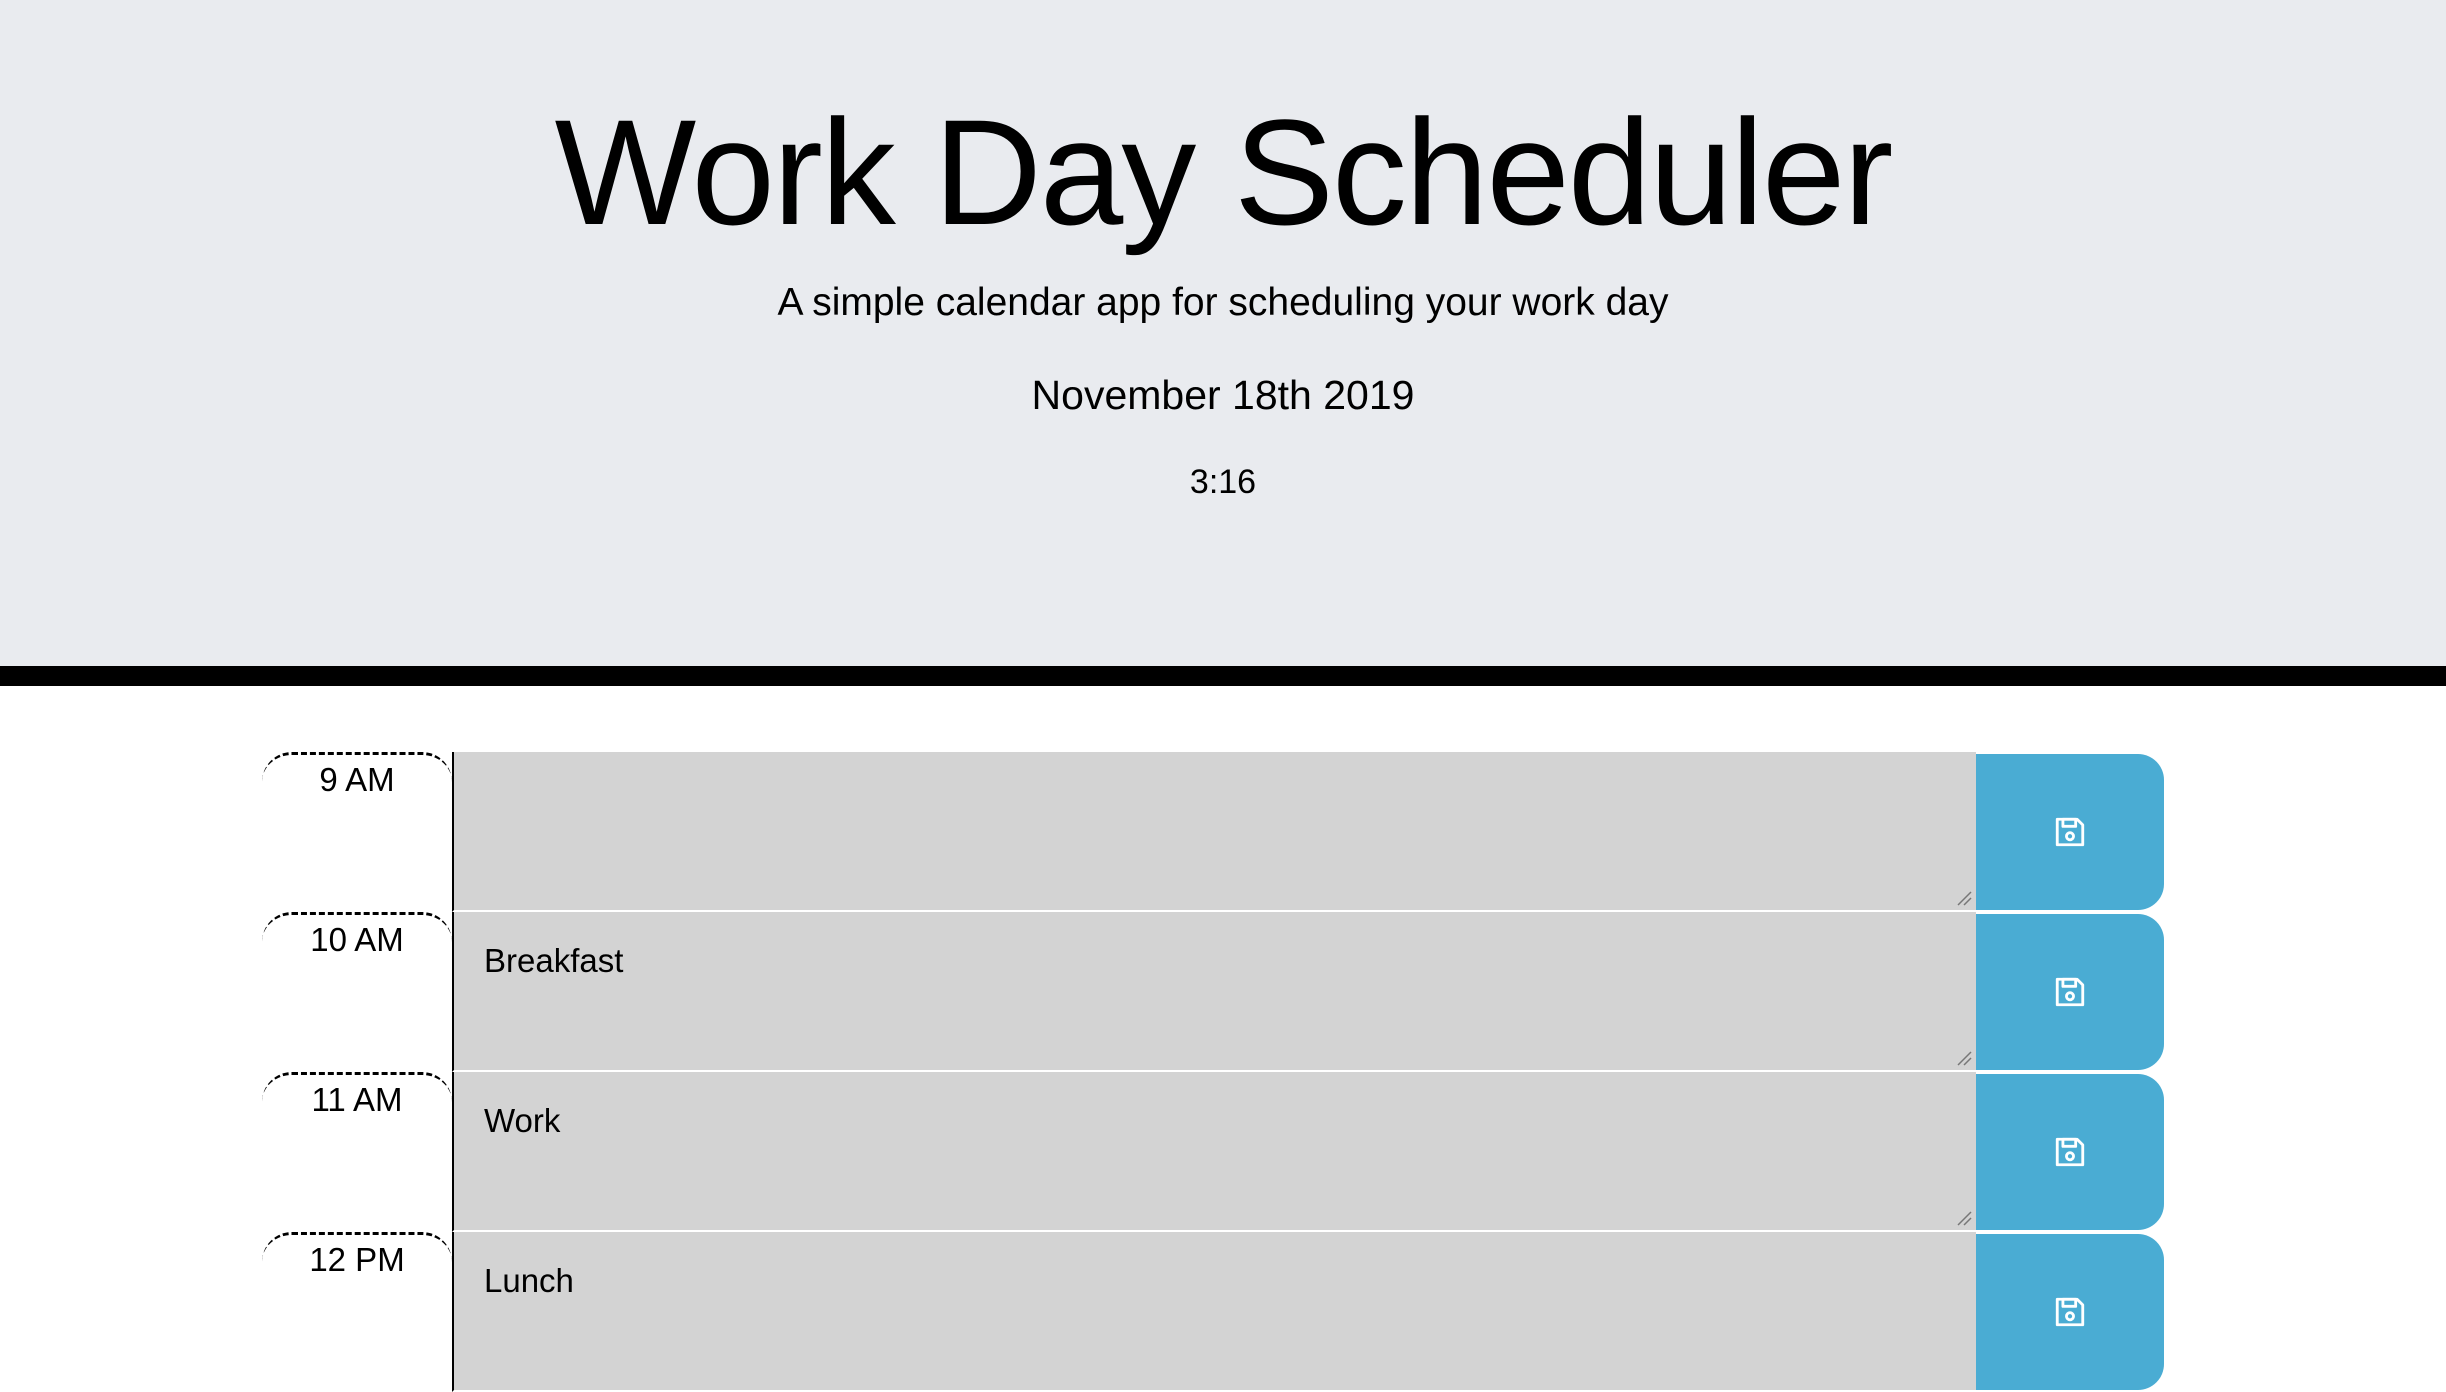 The height and width of the screenshot is (1392, 2446). I want to click on hour-label: 10 AM, so click(357, 992).